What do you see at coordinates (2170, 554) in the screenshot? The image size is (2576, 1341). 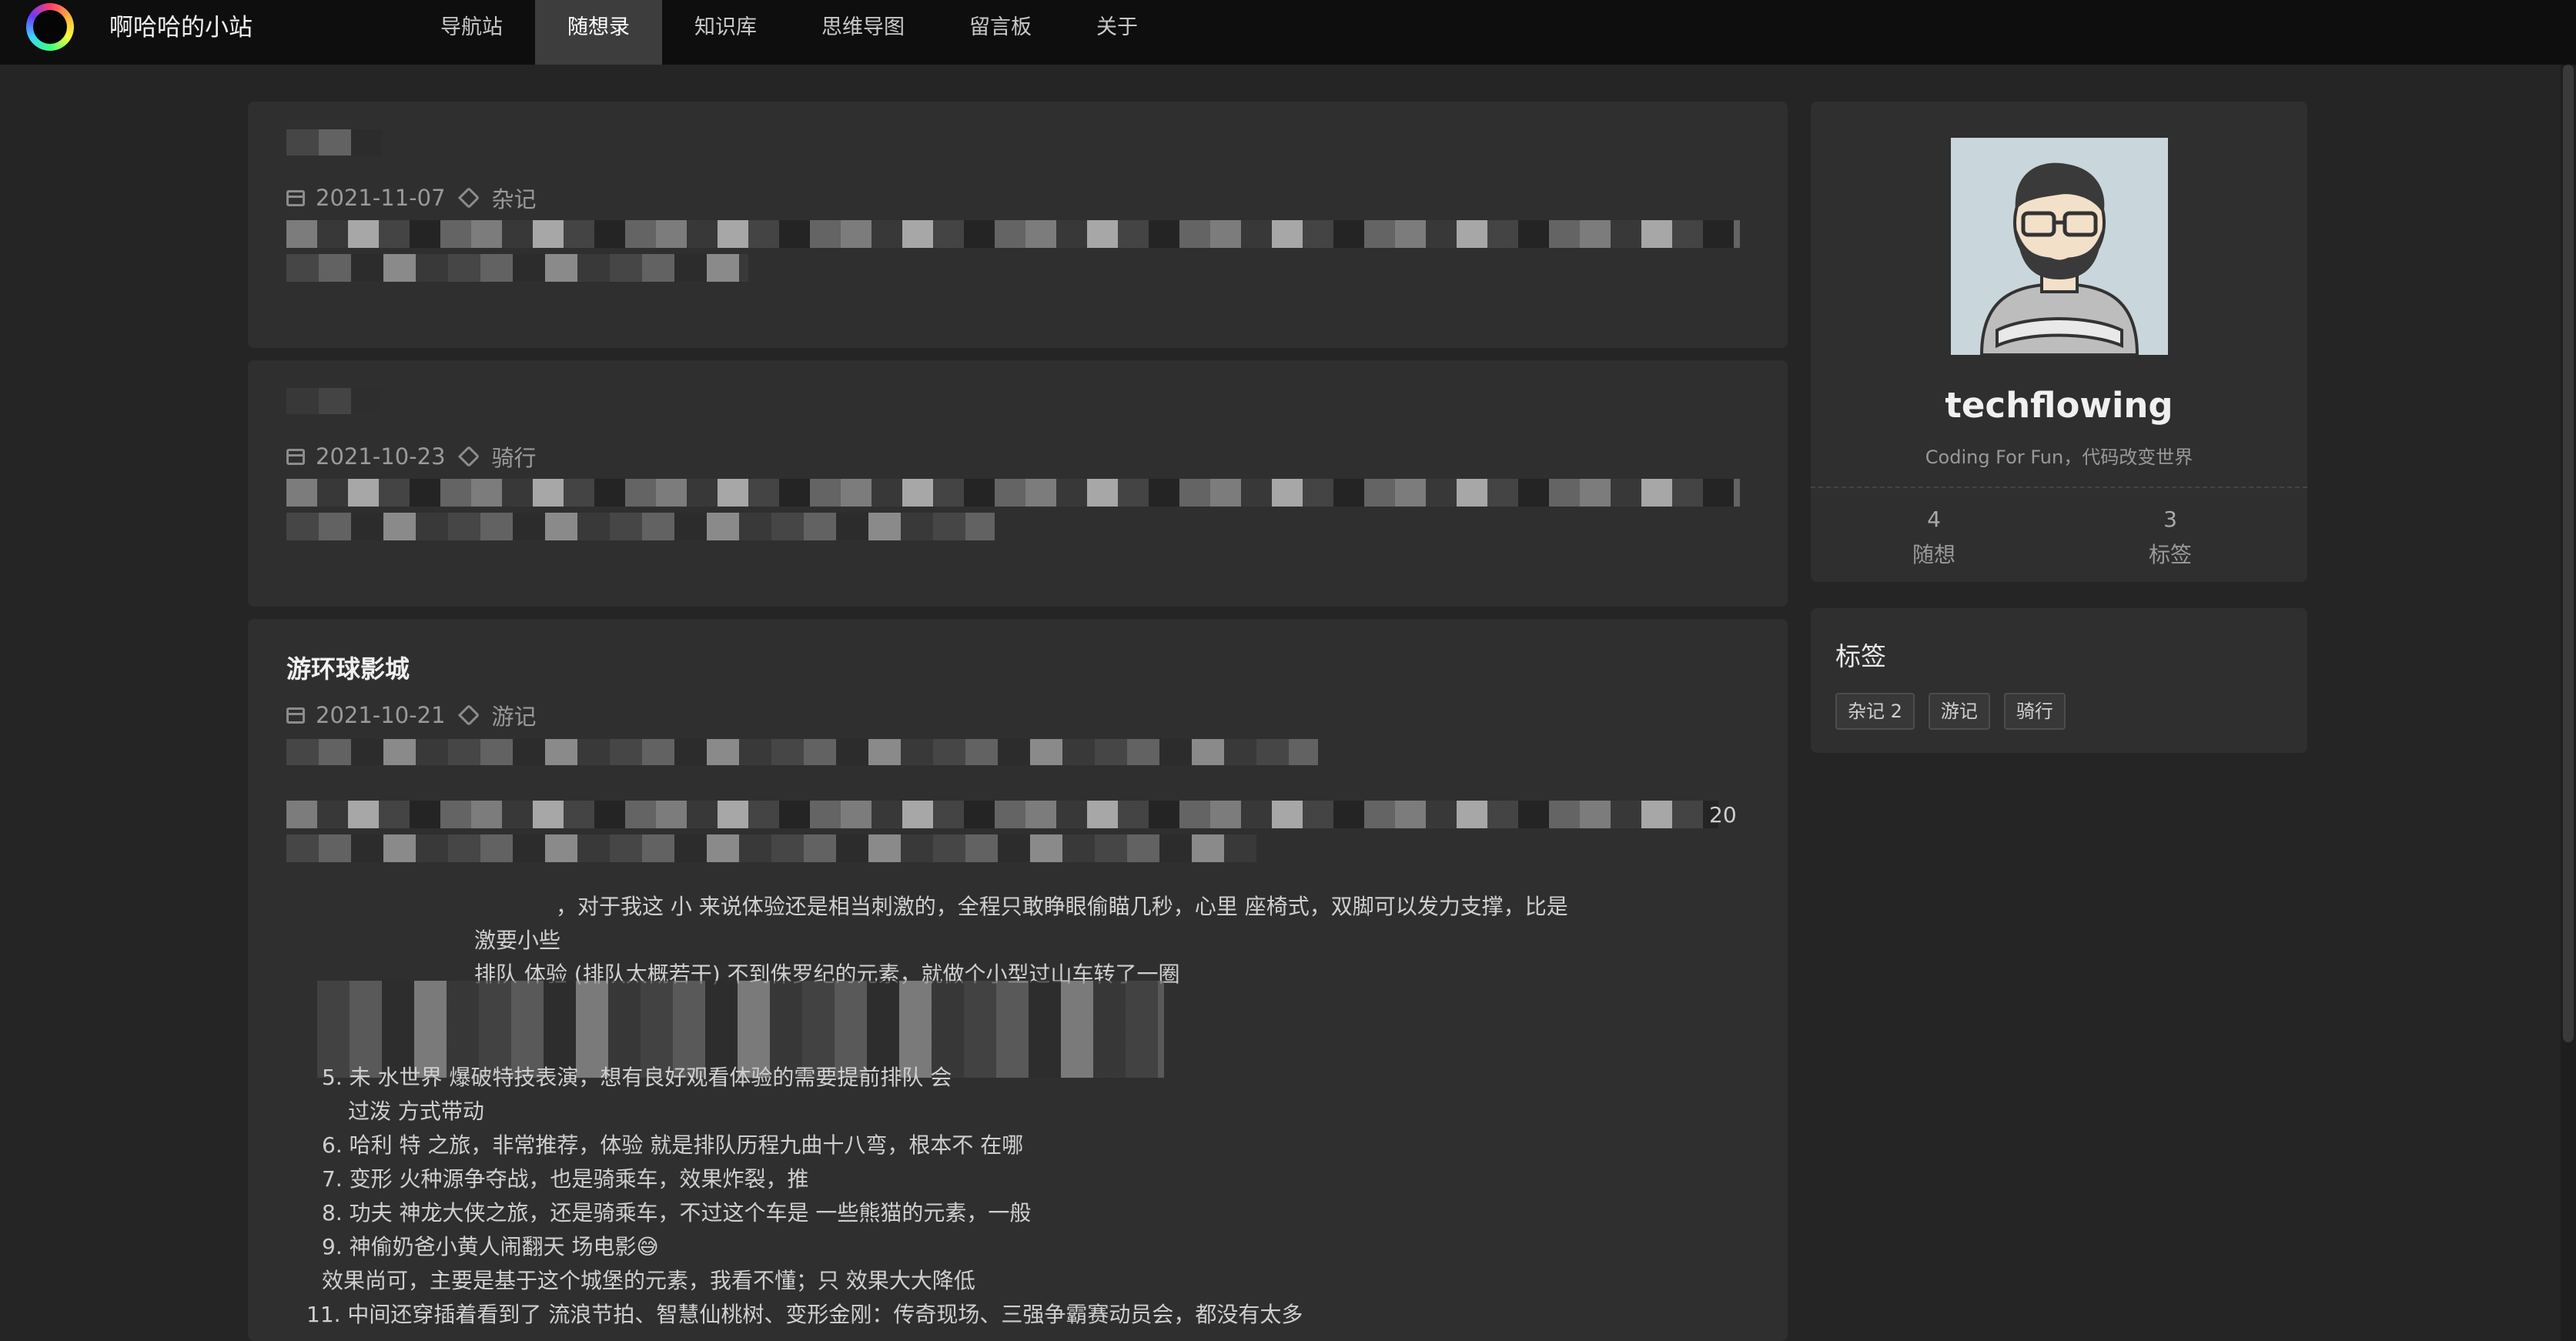 I see `stat-label: 标签` at bounding box center [2170, 554].